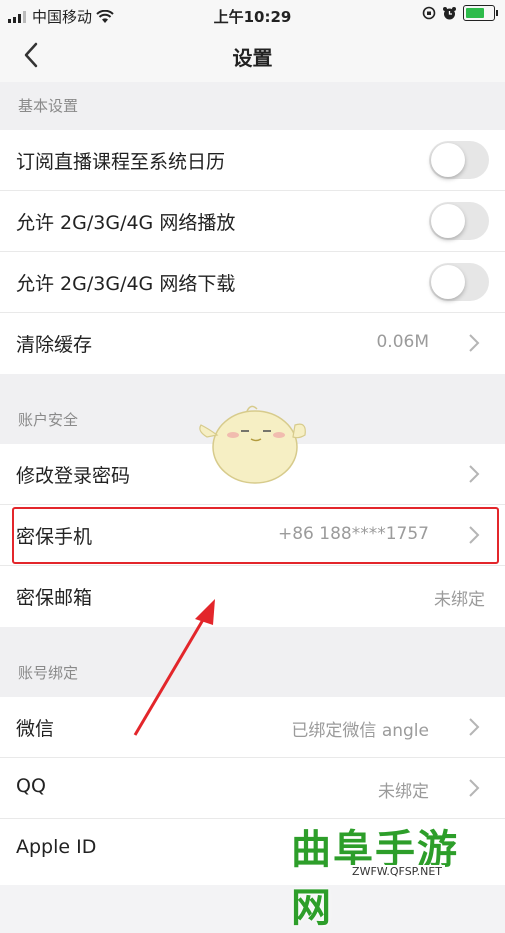 The height and width of the screenshot is (933, 505). What do you see at coordinates (459, 600) in the screenshot?
I see `security-email-value: 未绑定` at bounding box center [459, 600].